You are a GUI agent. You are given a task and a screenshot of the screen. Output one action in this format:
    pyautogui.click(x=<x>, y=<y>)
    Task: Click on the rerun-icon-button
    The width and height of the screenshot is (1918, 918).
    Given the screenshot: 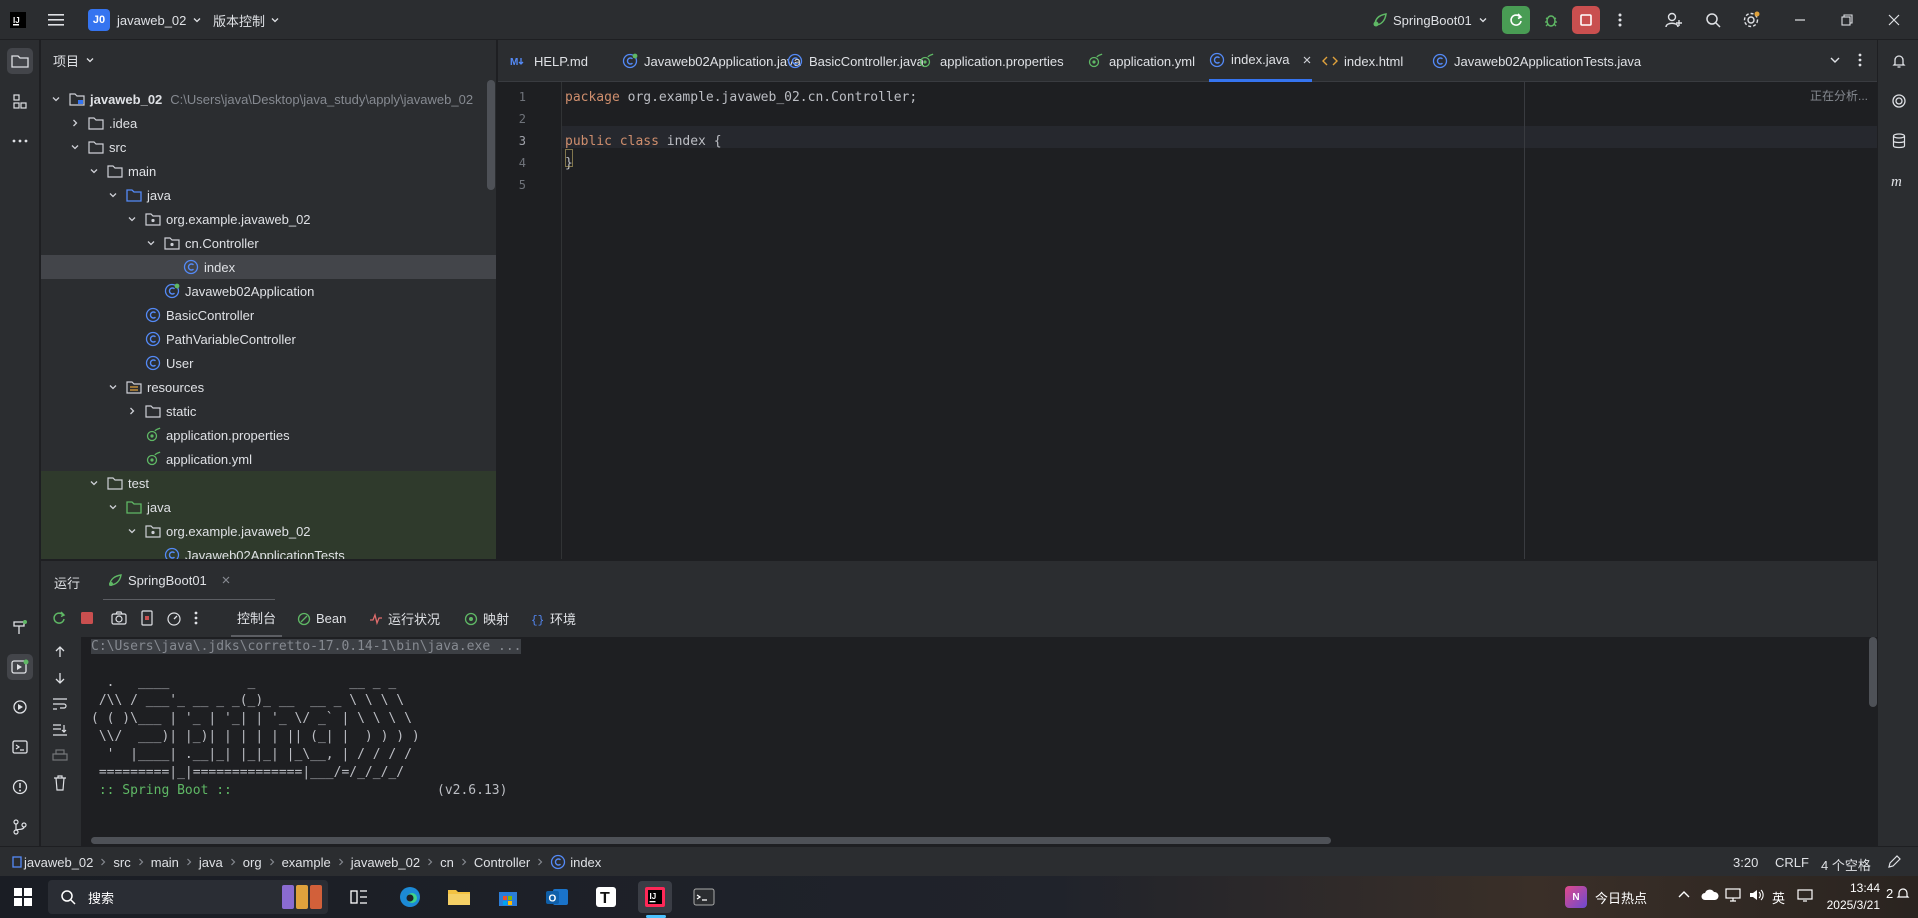 What is the action you would take?
    pyautogui.click(x=59, y=618)
    